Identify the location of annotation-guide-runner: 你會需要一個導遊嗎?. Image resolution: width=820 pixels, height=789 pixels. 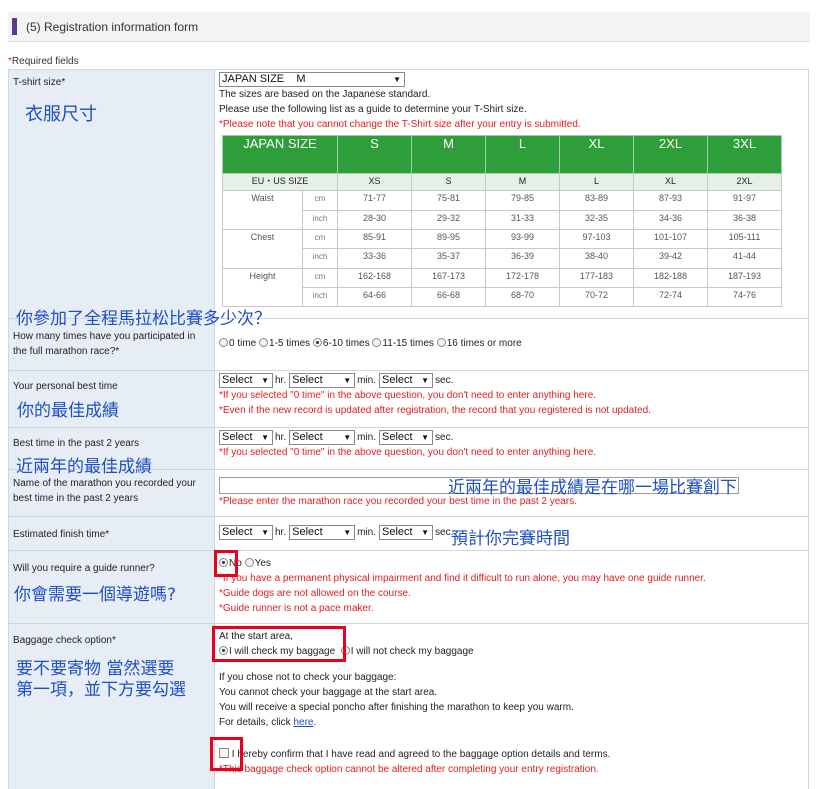
(95, 595).